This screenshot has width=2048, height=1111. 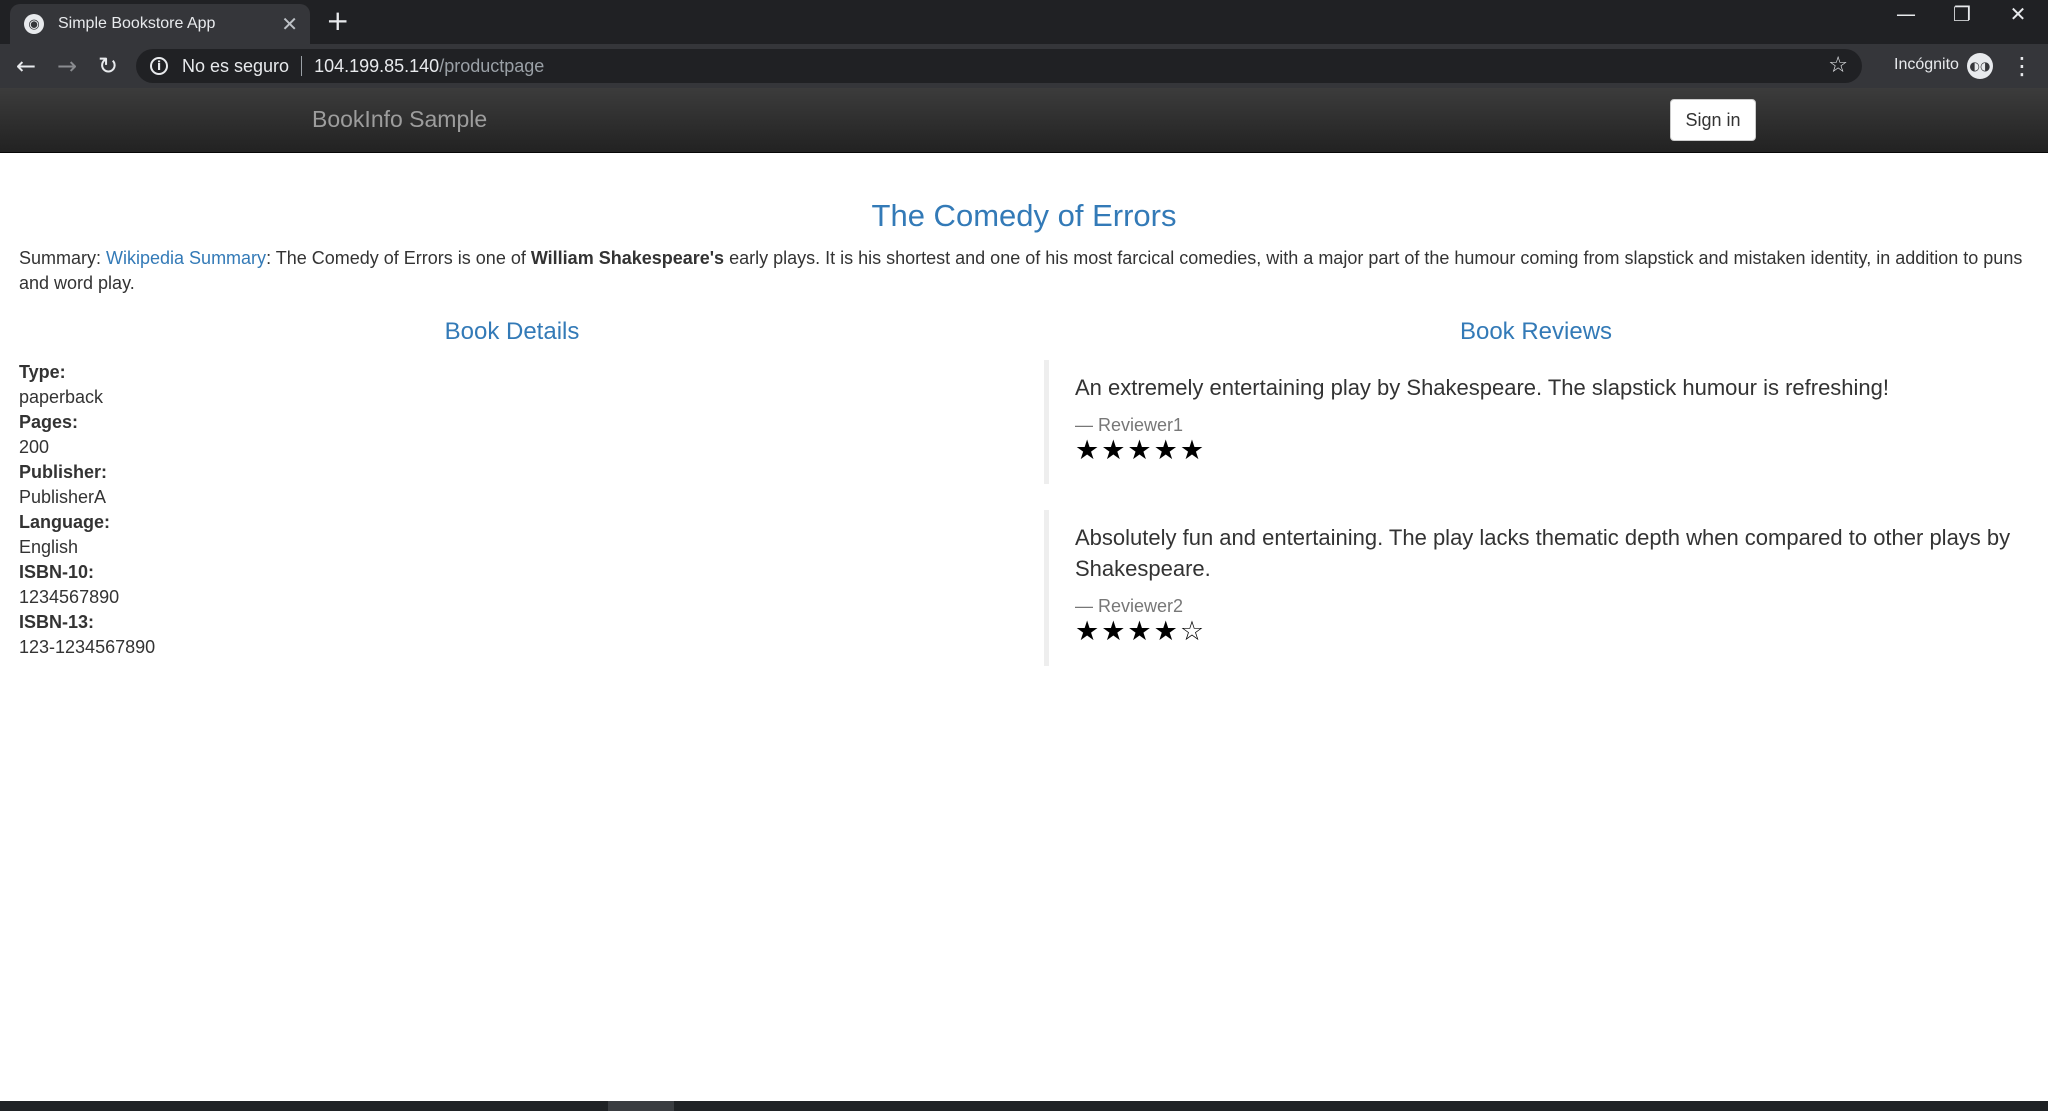 What do you see at coordinates (63, 258) in the screenshot?
I see `summary-prefix: Summary:` at bounding box center [63, 258].